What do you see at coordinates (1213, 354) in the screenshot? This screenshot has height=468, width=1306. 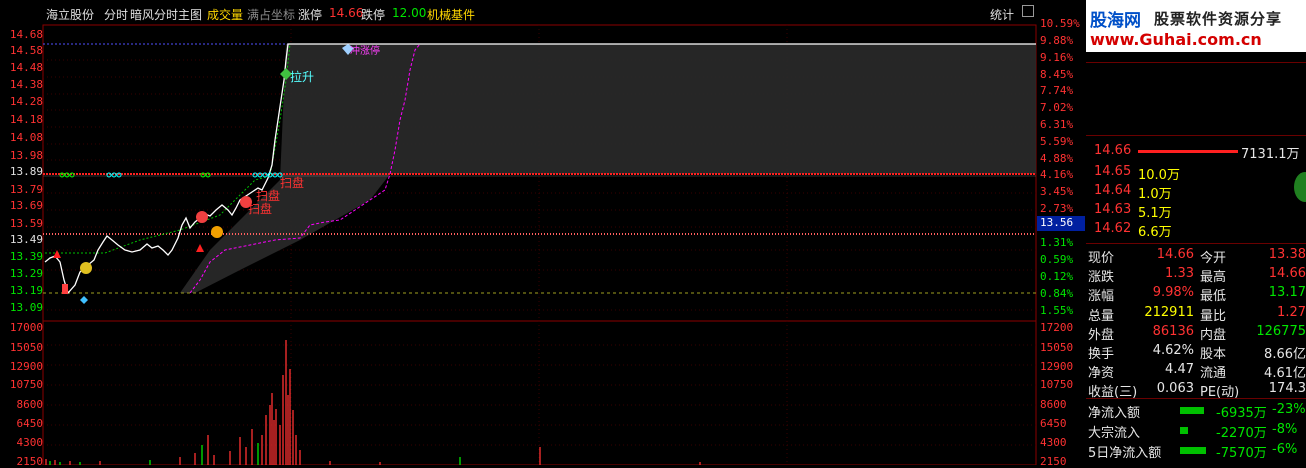 I see `stat-label-2: 股本` at bounding box center [1213, 354].